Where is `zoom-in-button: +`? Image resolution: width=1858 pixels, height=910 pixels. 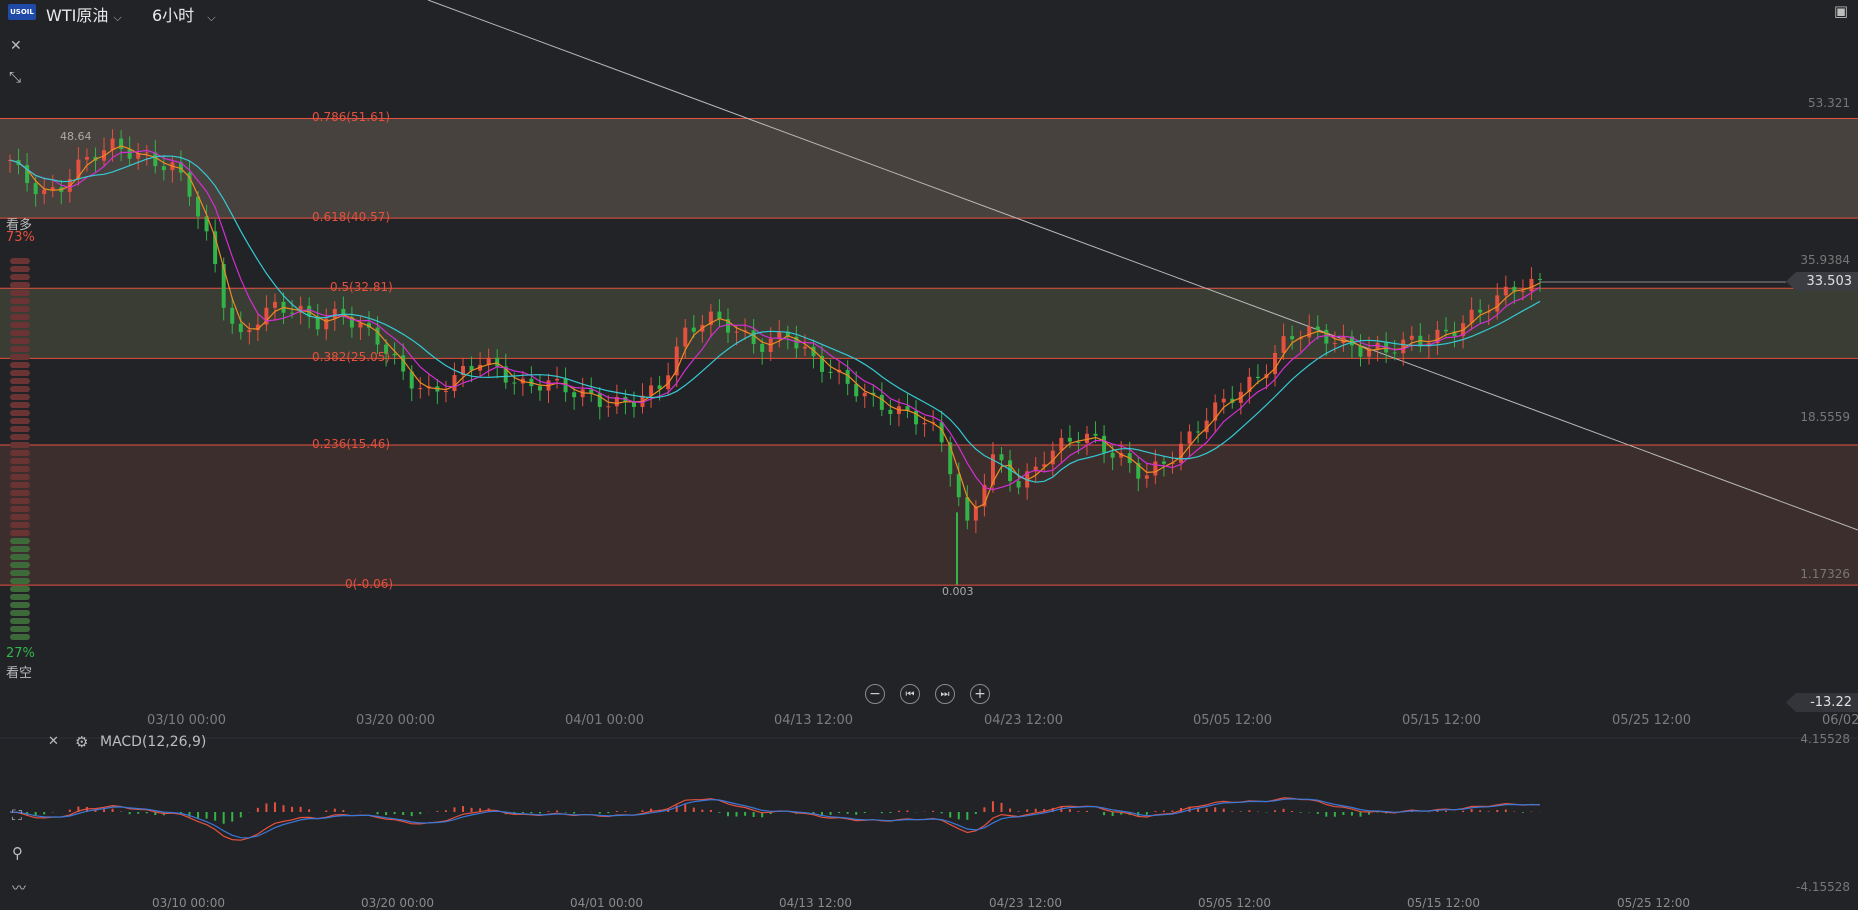
zoom-in-button: + is located at coordinates (980, 694).